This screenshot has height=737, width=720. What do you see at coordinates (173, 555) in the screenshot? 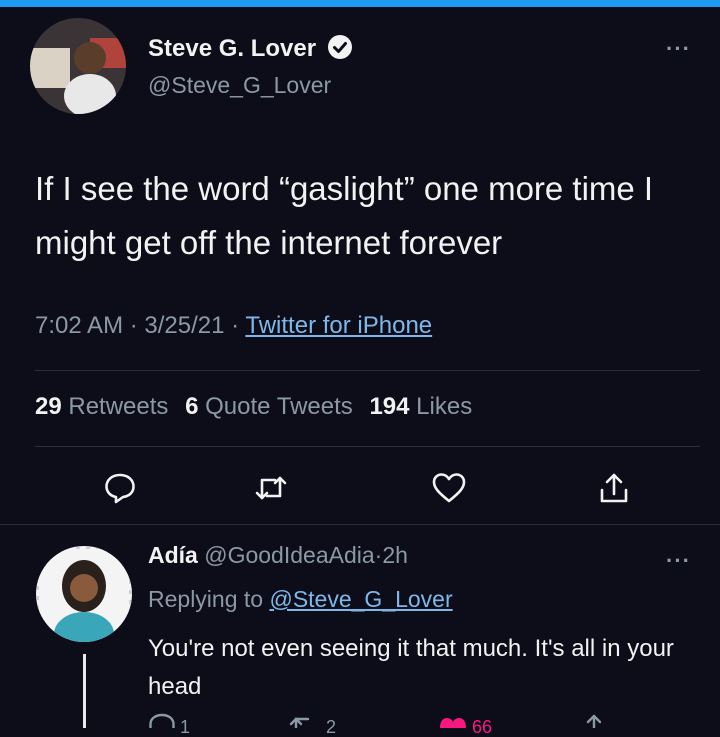
I see `reply-author-name: Adía` at bounding box center [173, 555].